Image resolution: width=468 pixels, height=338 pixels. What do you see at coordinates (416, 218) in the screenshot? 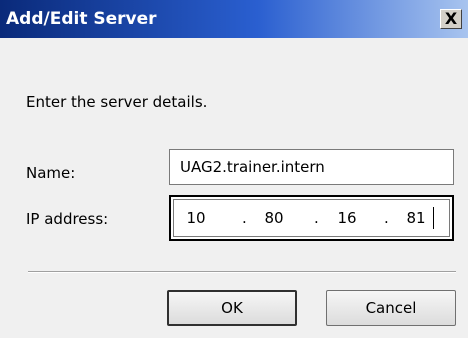
I see `ip-octet-4: 81` at bounding box center [416, 218].